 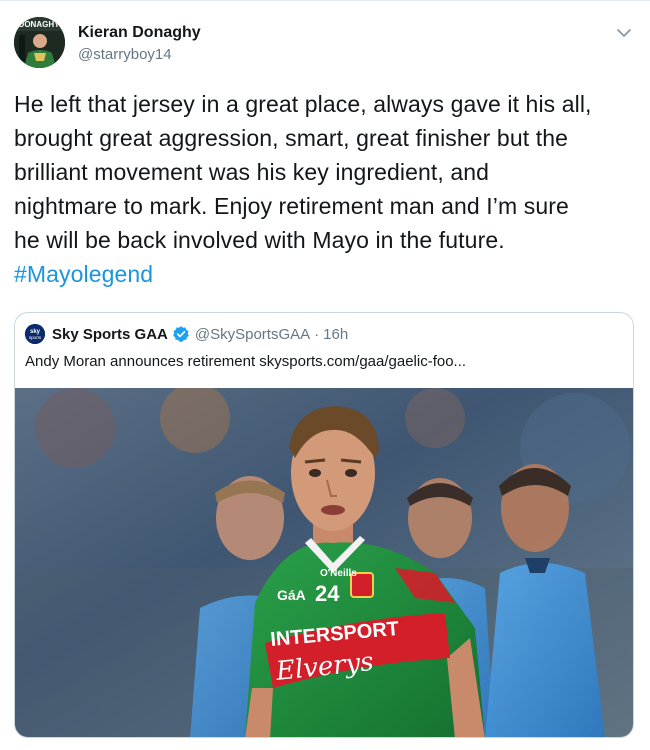 I want to click on quoted-display-name: Sky Sports GAA, so click(x=110, y=334).